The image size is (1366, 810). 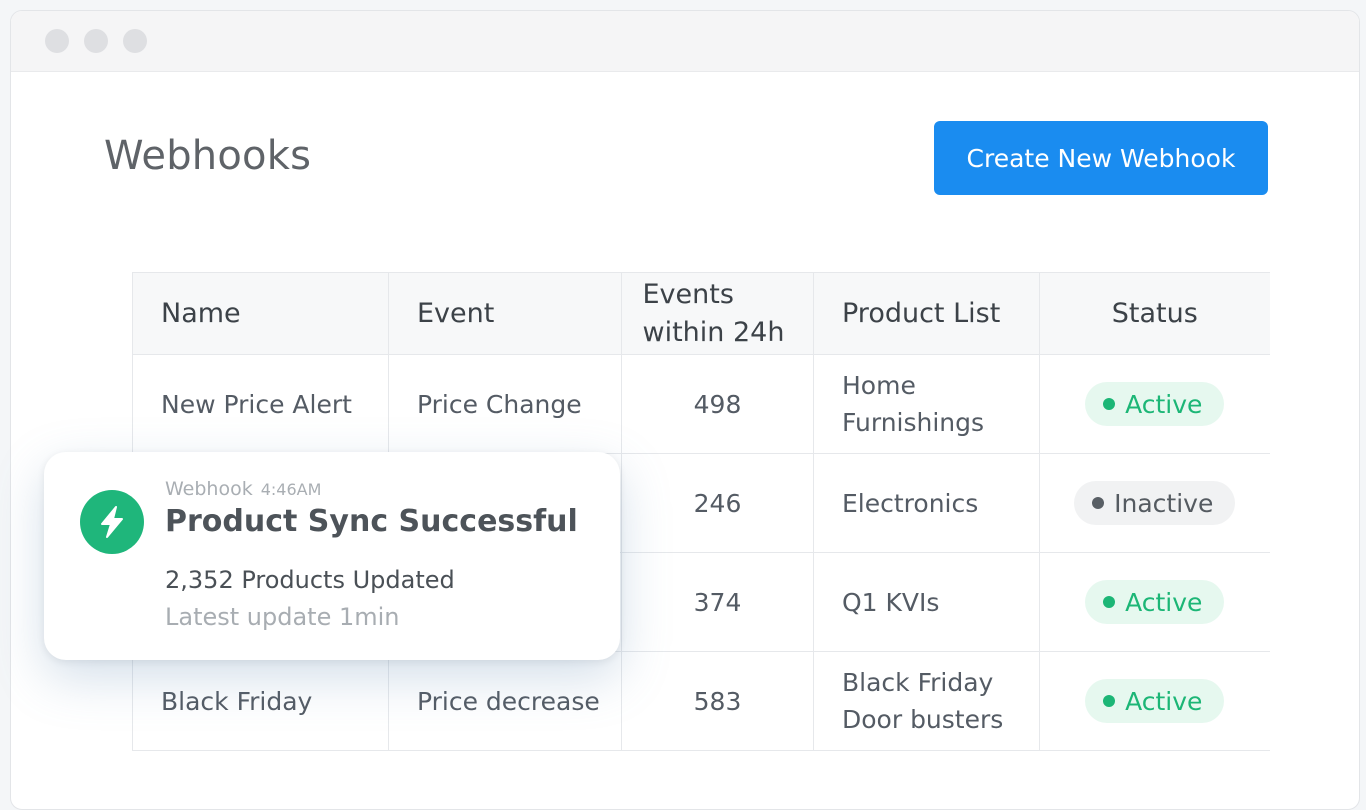 I want to click on toast-title: Product Sync Successful, so click(x=371, y=521).